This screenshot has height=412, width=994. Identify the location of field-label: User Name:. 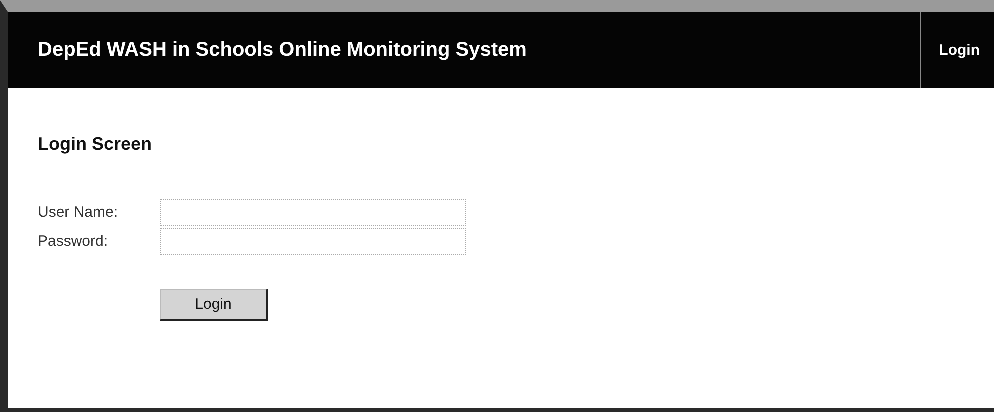
(79, 212).